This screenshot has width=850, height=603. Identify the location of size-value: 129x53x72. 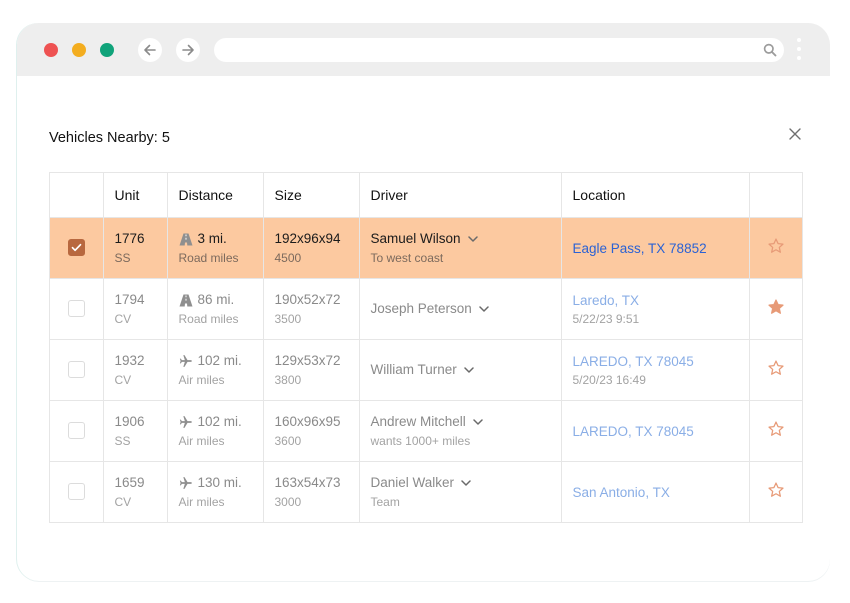
(307, 360).